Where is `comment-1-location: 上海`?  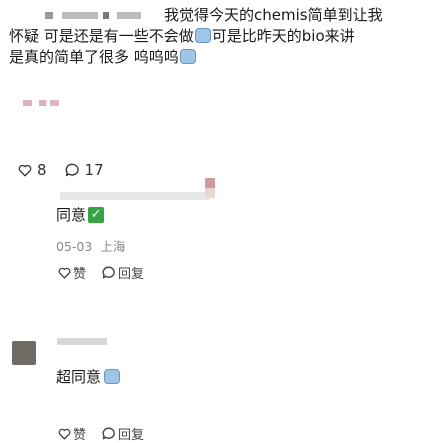 comment-1-location: 上海 is located at coordinates (113, 246).